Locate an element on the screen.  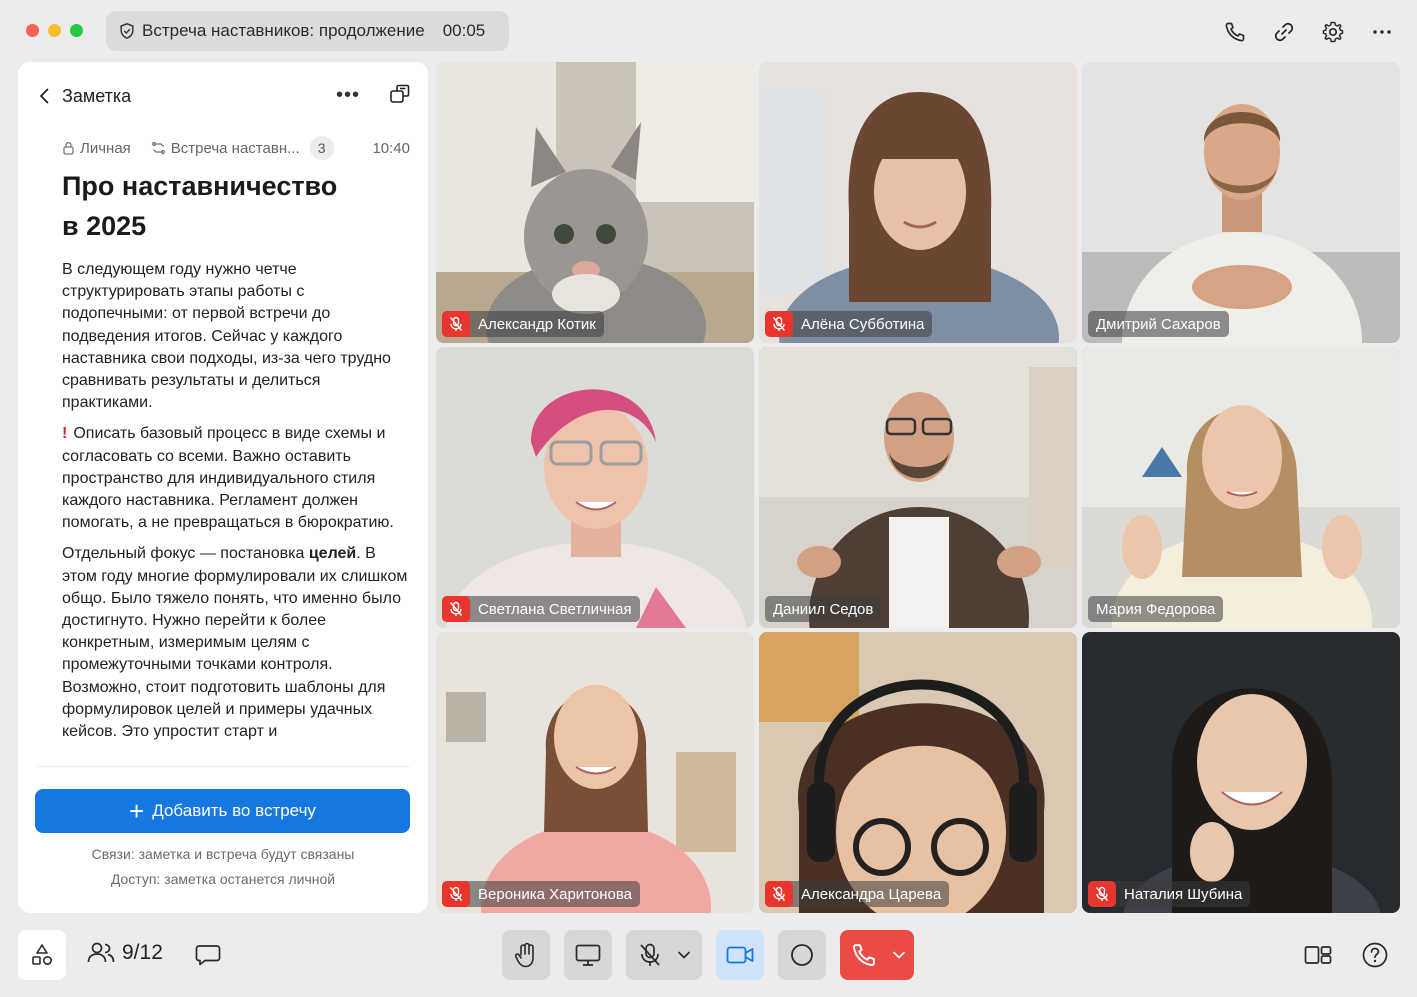
help-button is located at coordinates (1375, 955).